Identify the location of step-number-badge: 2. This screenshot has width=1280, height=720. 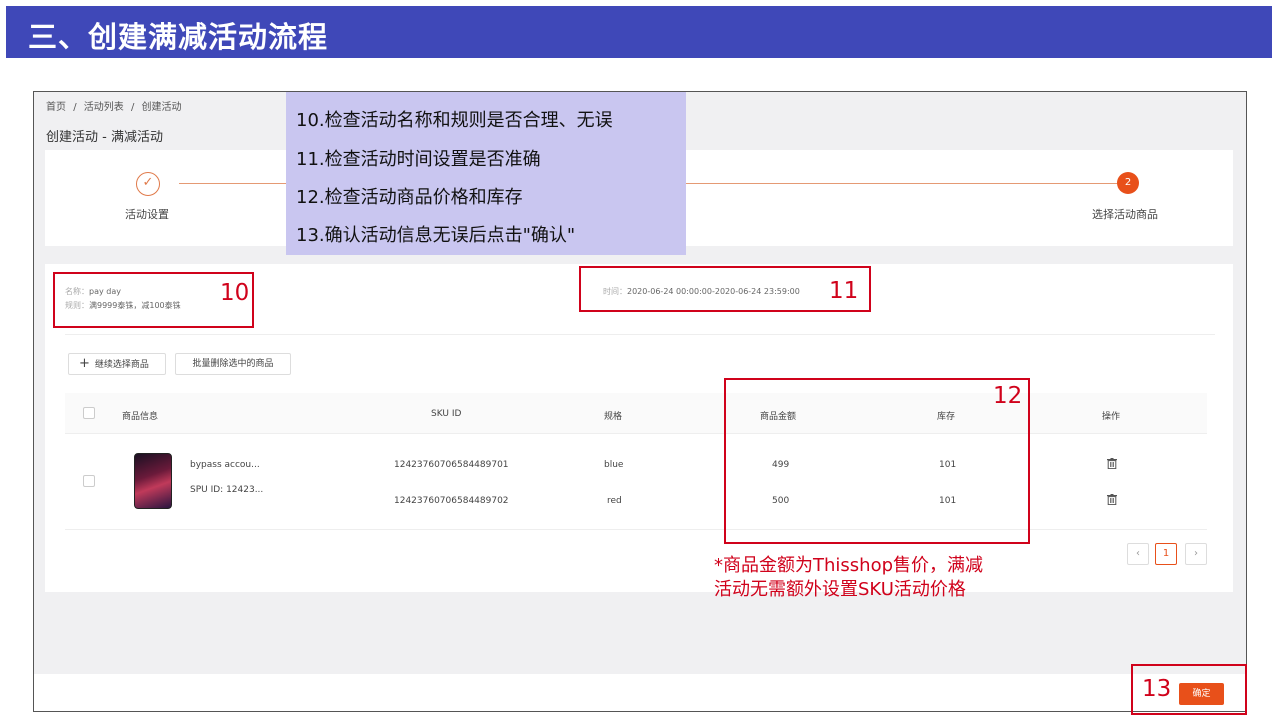
(1128, 183).